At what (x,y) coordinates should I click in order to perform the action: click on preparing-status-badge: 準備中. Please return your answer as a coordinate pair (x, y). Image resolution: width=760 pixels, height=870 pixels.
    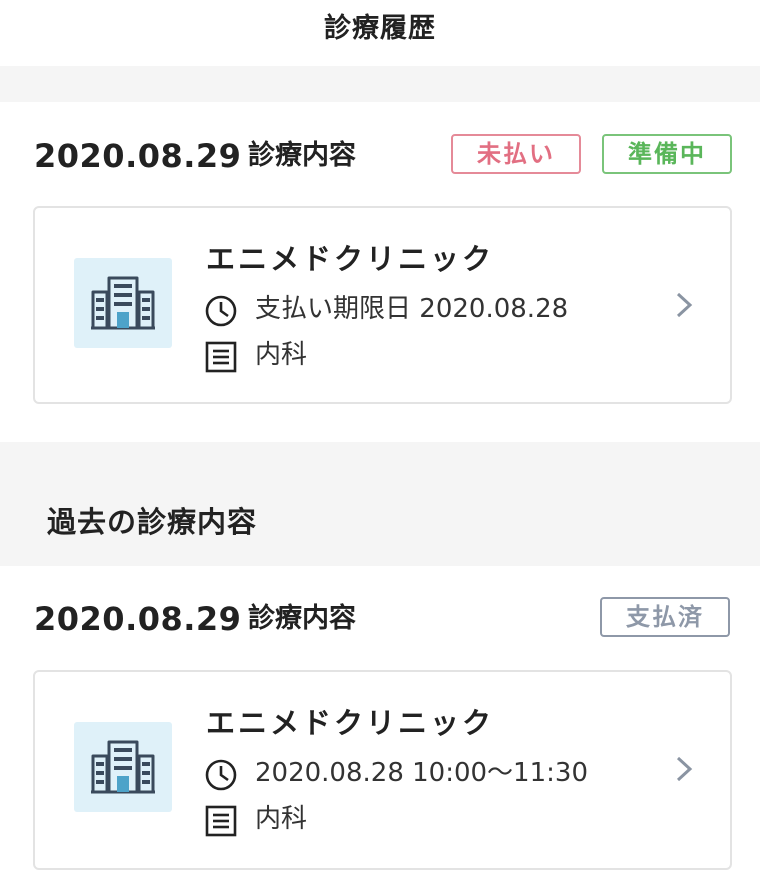
    Looking at the image, I should click on (667, 154).